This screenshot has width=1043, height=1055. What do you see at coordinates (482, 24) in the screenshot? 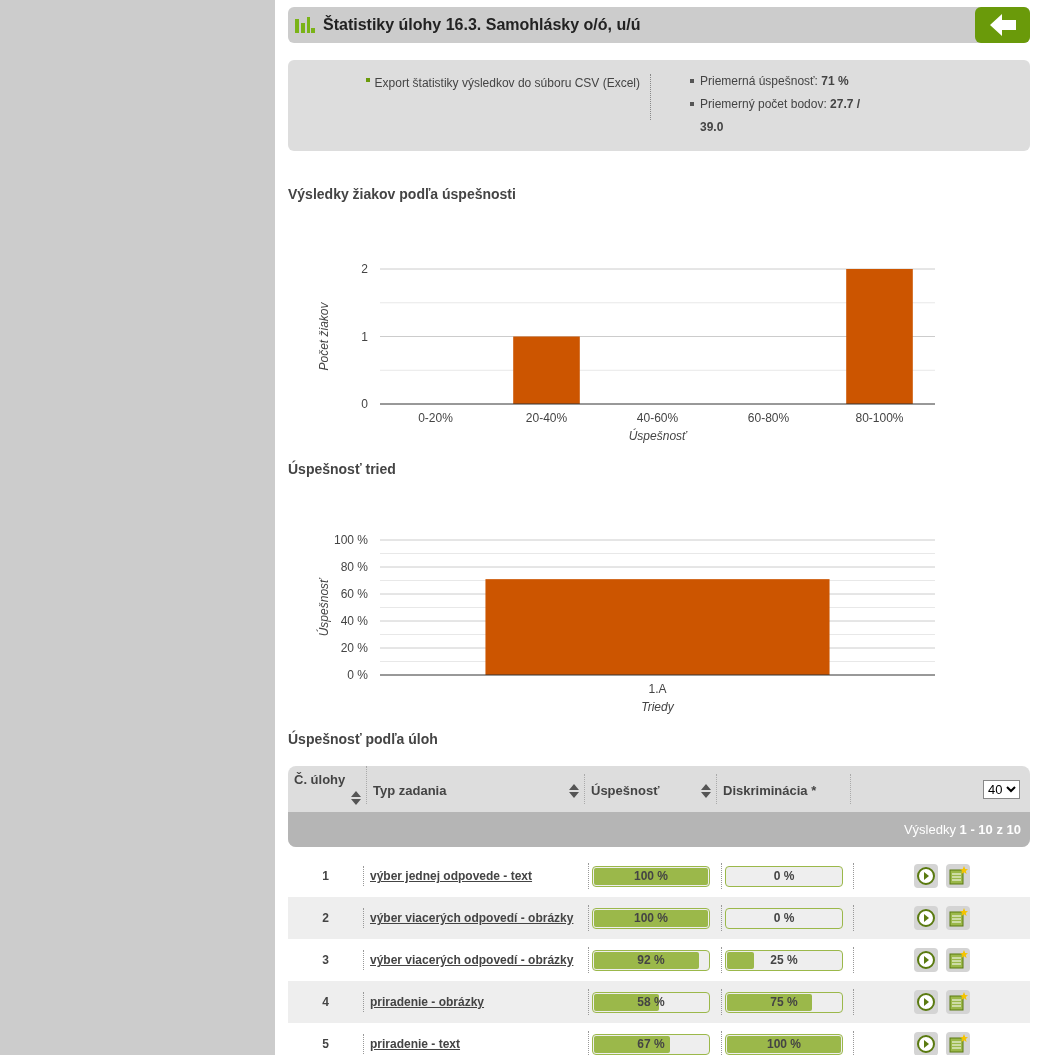
I see `page-title: Štatistiky úlohy 16.3. Samohlásky o/ó, u/ú` at bounding box center [482, 24].